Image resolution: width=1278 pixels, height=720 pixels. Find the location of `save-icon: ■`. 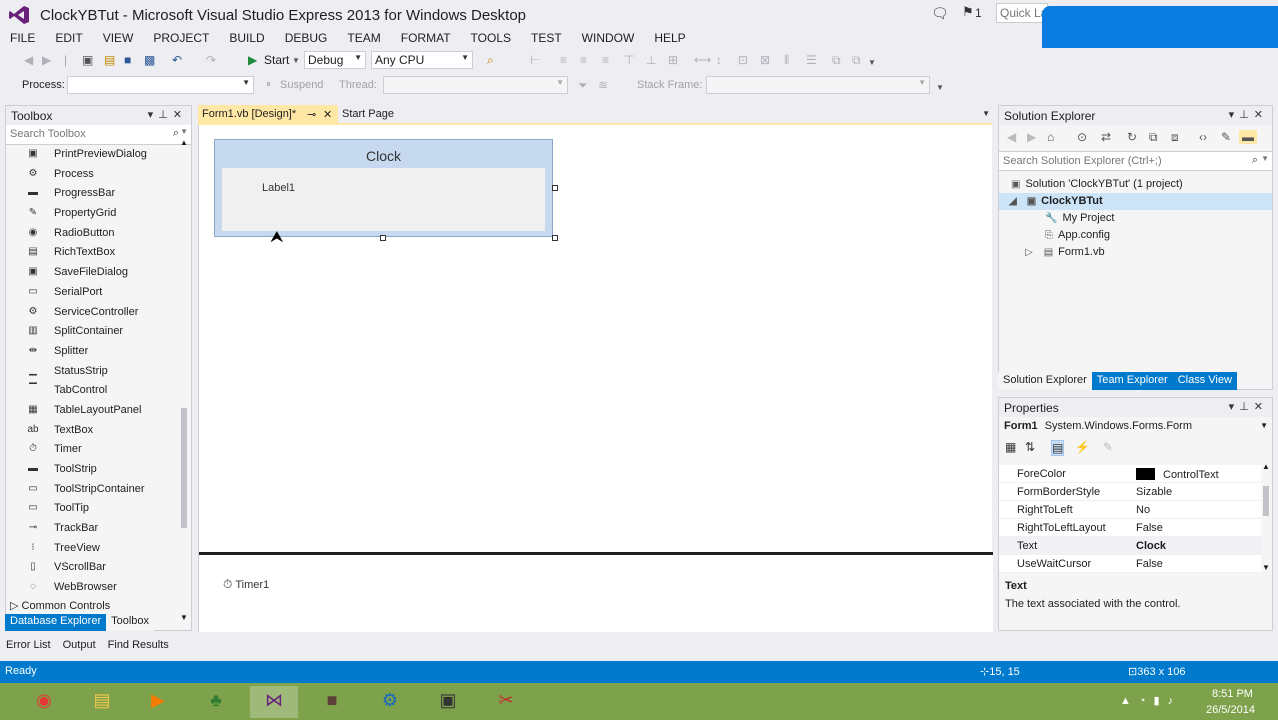

save-icon: ■ is located at coordinates (127, 60).